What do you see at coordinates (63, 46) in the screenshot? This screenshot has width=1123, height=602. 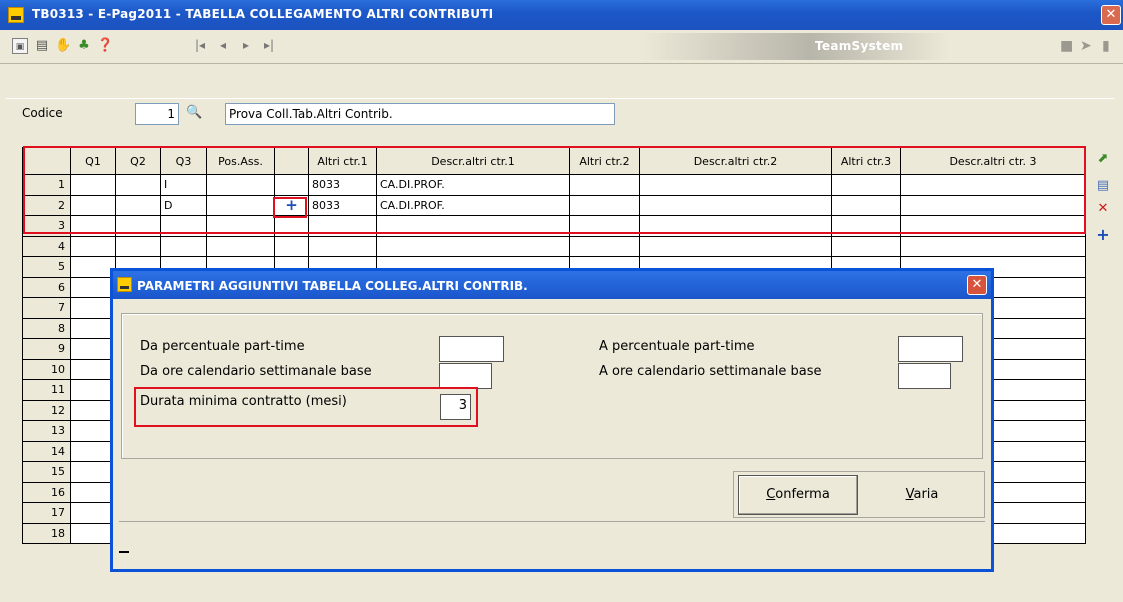 I see `hand-icon: ✋` at bounding box center [63, 46].